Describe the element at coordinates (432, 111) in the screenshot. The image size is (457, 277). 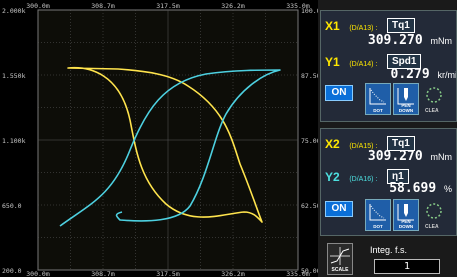
I see `ch1-clear-label: CLEA` at that location.